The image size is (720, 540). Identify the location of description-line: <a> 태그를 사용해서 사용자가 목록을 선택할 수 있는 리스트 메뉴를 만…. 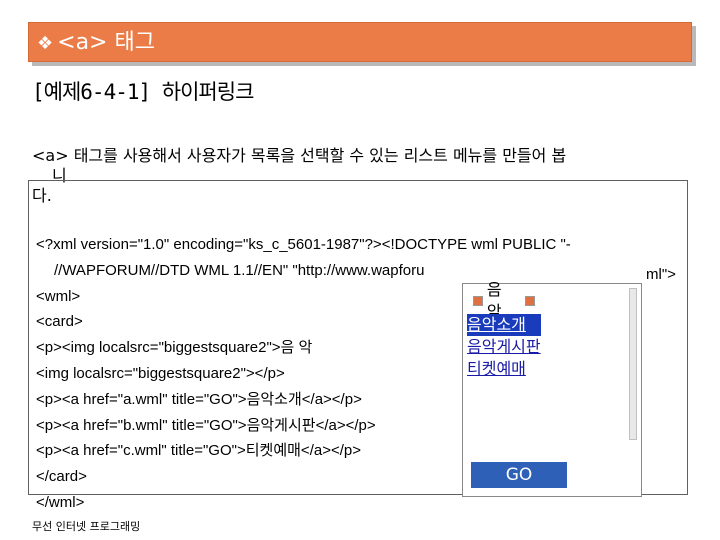
(299, 155).